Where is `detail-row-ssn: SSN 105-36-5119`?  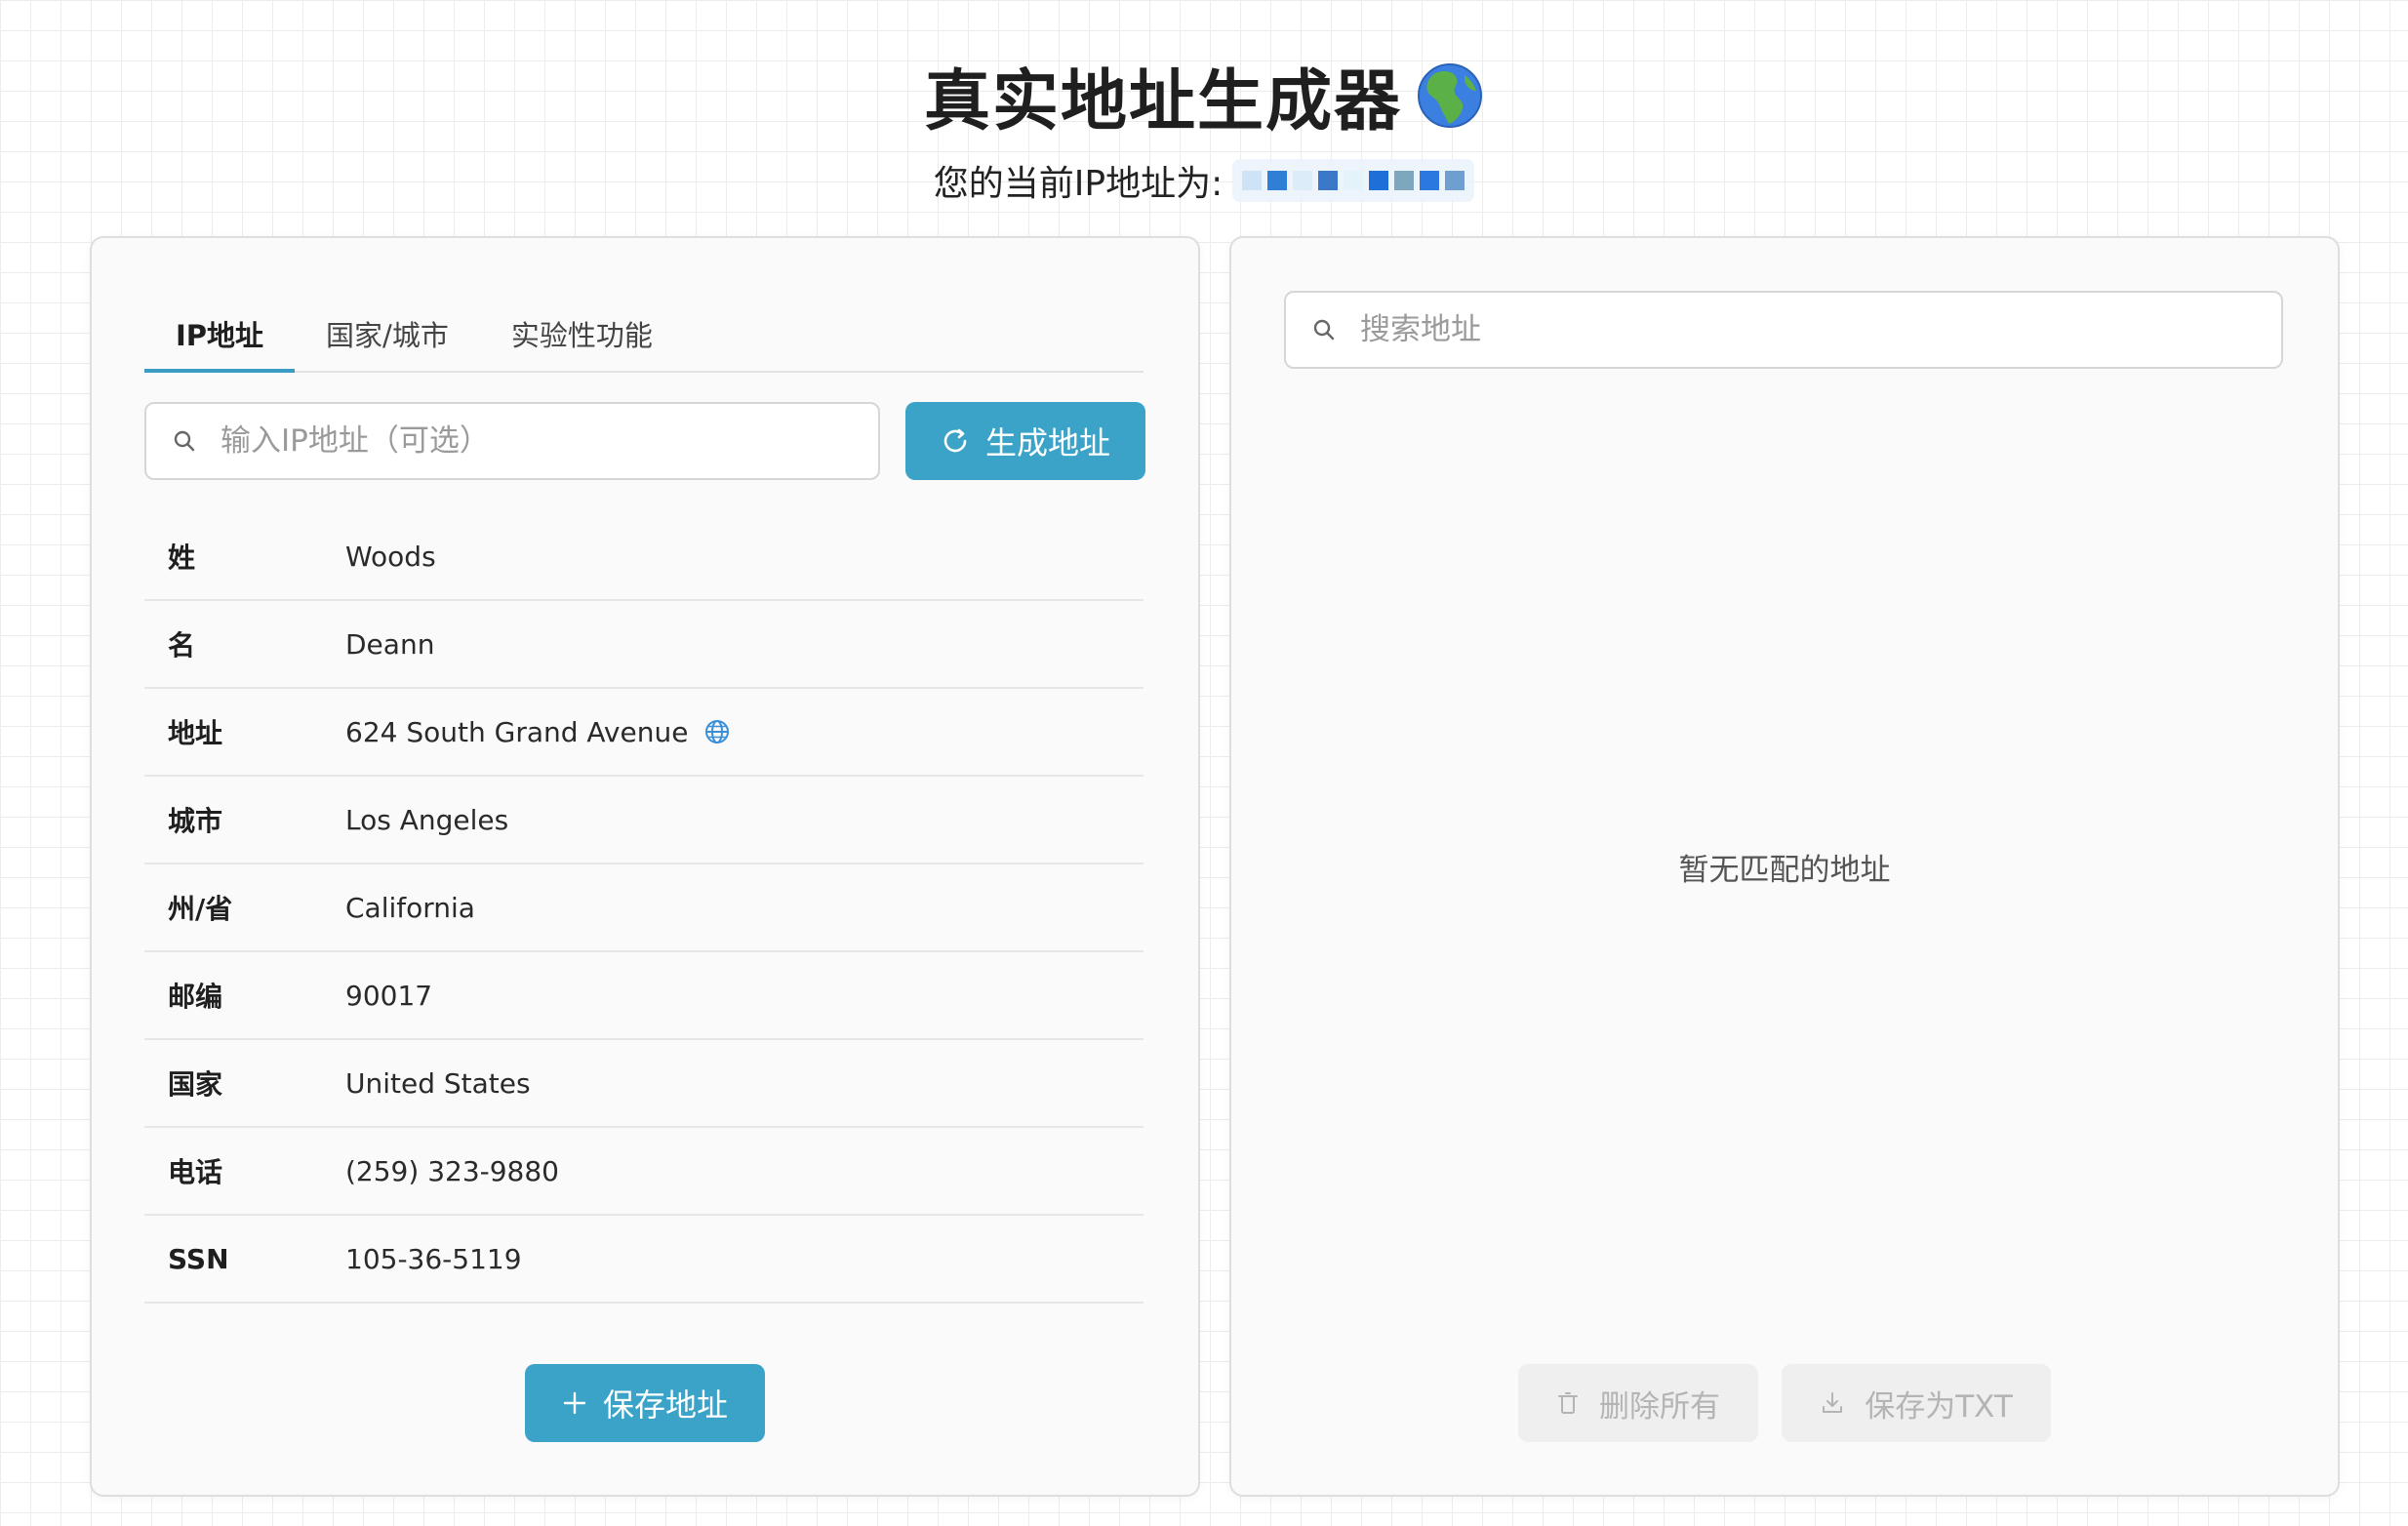
detail-row-ssn: SSN 105-36-5119 is located at coordinates (644, 1260).